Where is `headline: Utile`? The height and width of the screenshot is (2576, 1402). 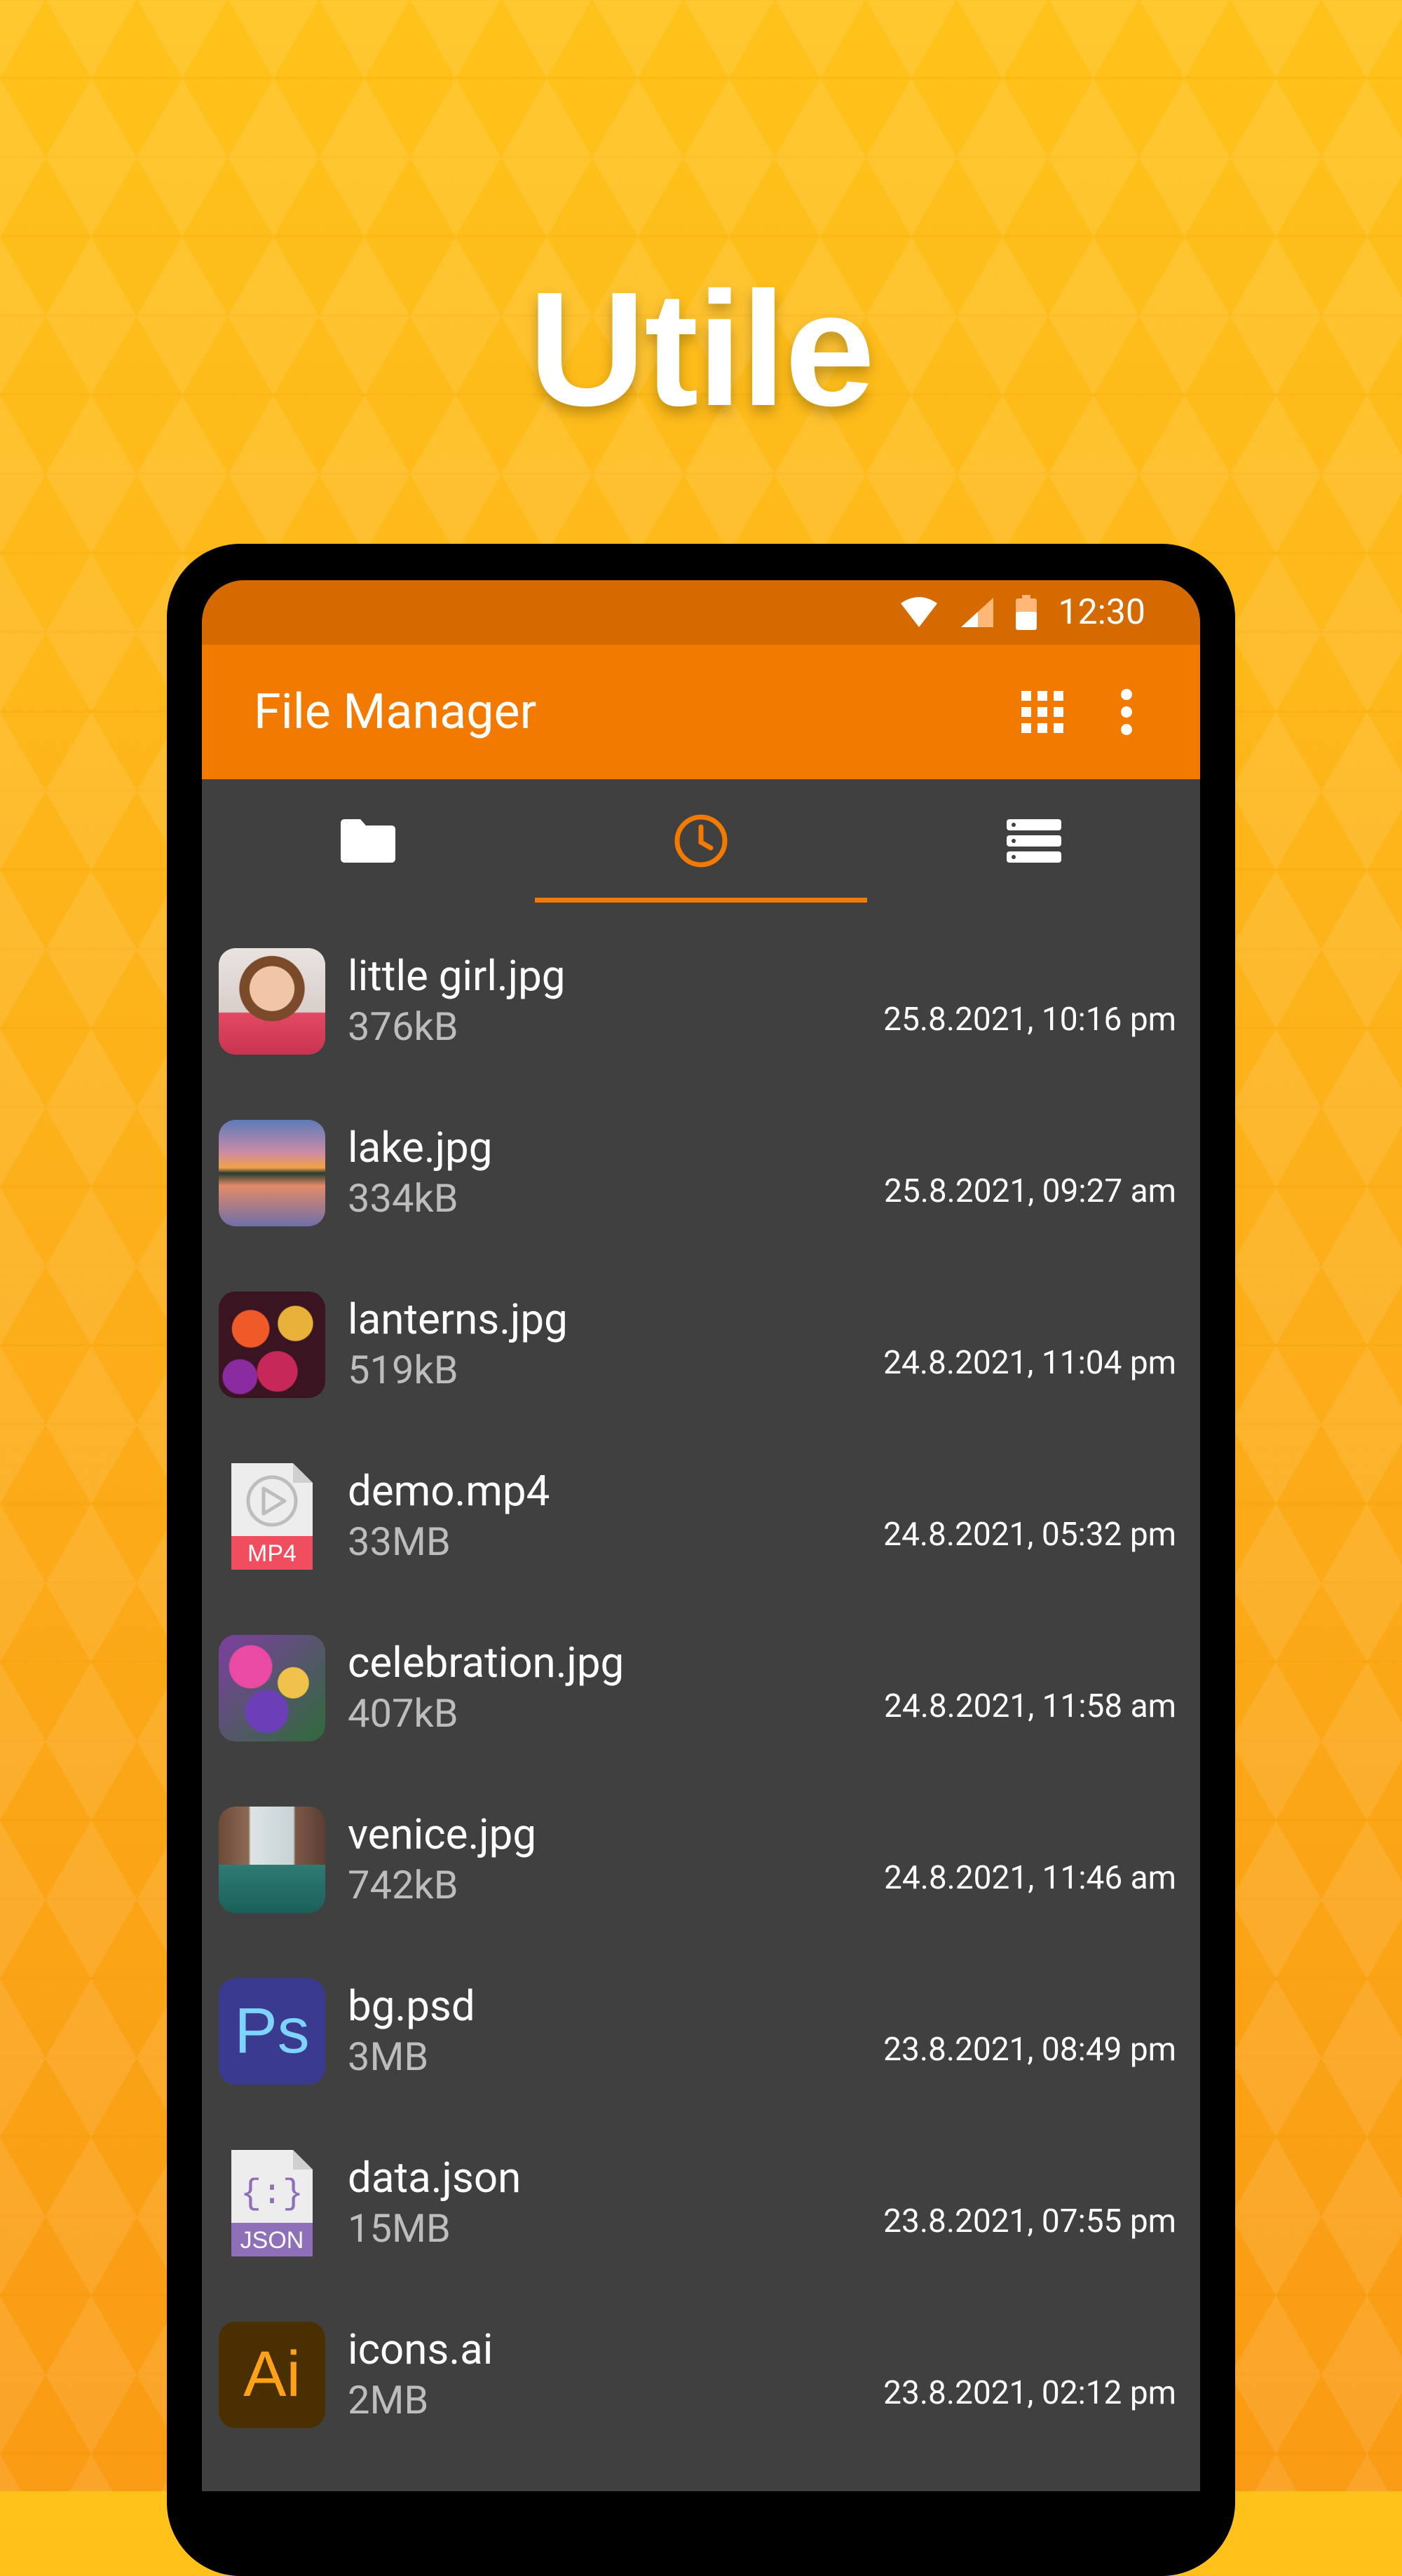 headline: Utile is located at coordinates (702, 349).